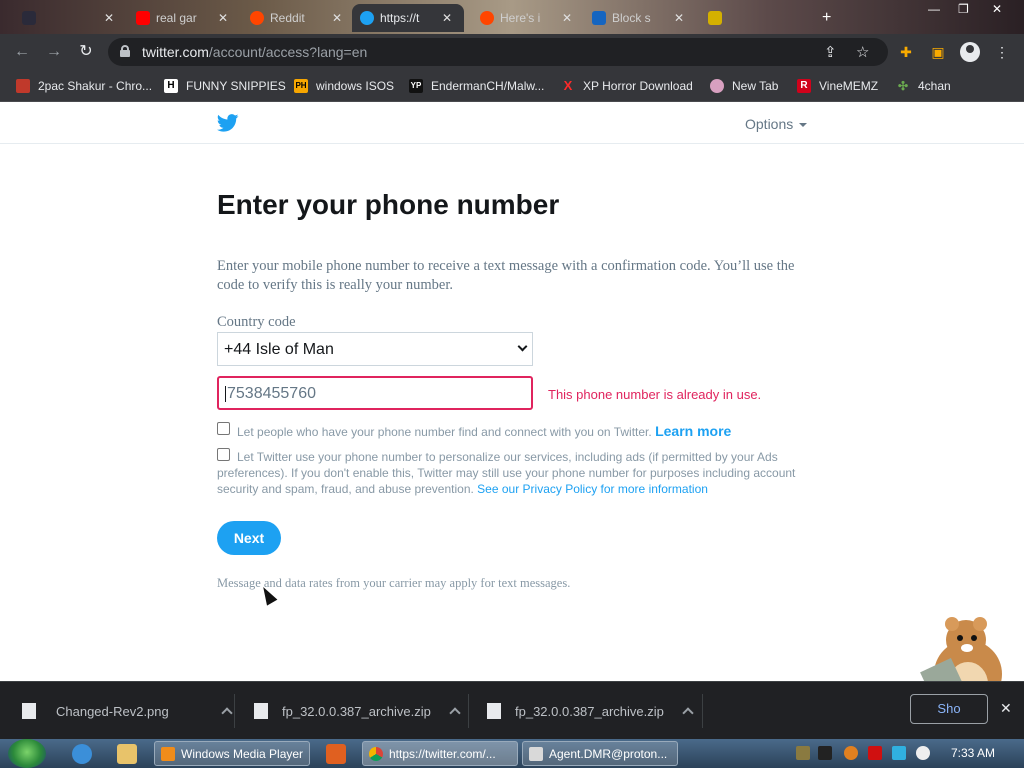 This screenshot has height=768, width=1024. Describe the element at coordinates (527, 18) in the screenshot. I see `tab-reddit-2: Here's i ✕` at that location.